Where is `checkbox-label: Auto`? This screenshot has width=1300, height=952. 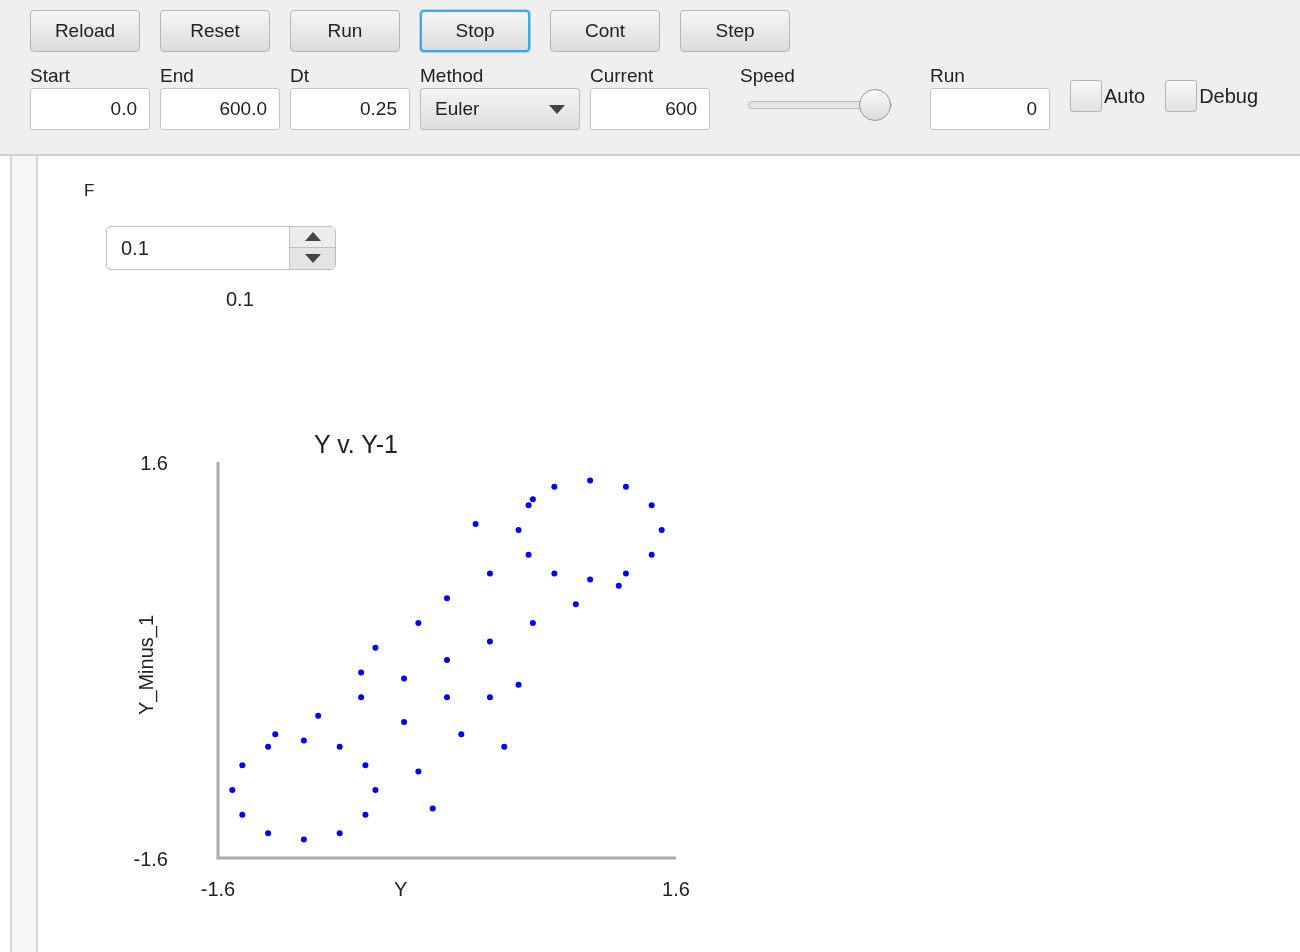 checkbox-label: Auto is located at coordinates (1125, 96).